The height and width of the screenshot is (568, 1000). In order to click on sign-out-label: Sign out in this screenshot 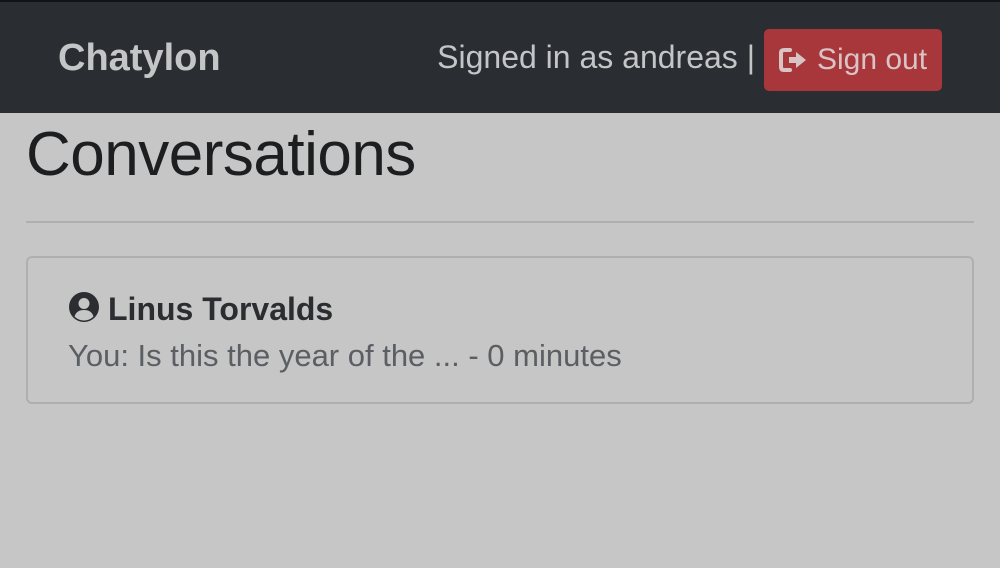, I will do `click(872, 59)`.